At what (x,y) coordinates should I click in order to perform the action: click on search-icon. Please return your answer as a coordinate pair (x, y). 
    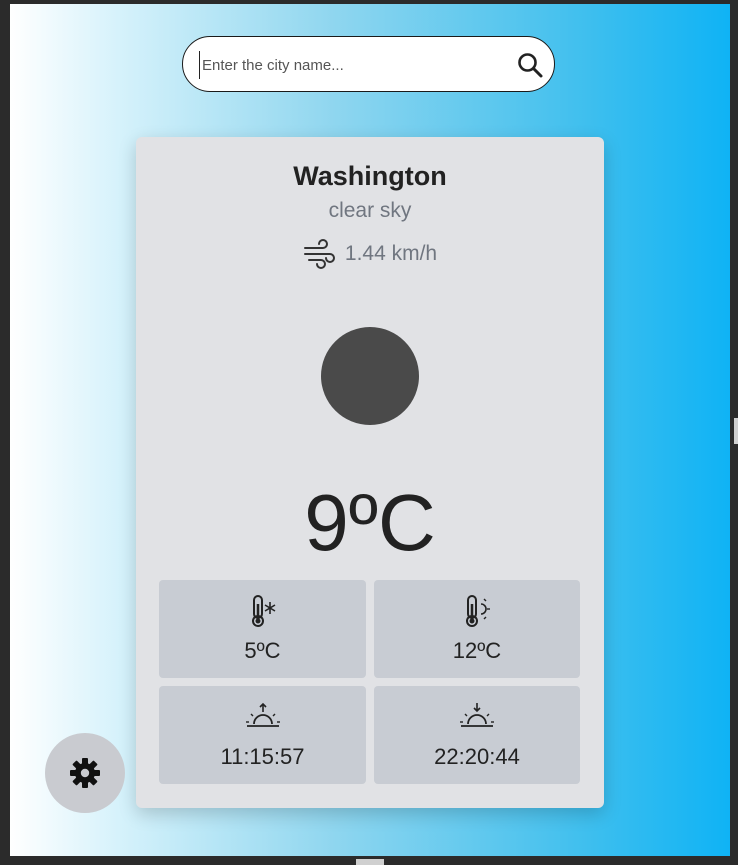
    Looking at the image, I should click on (530, 65).